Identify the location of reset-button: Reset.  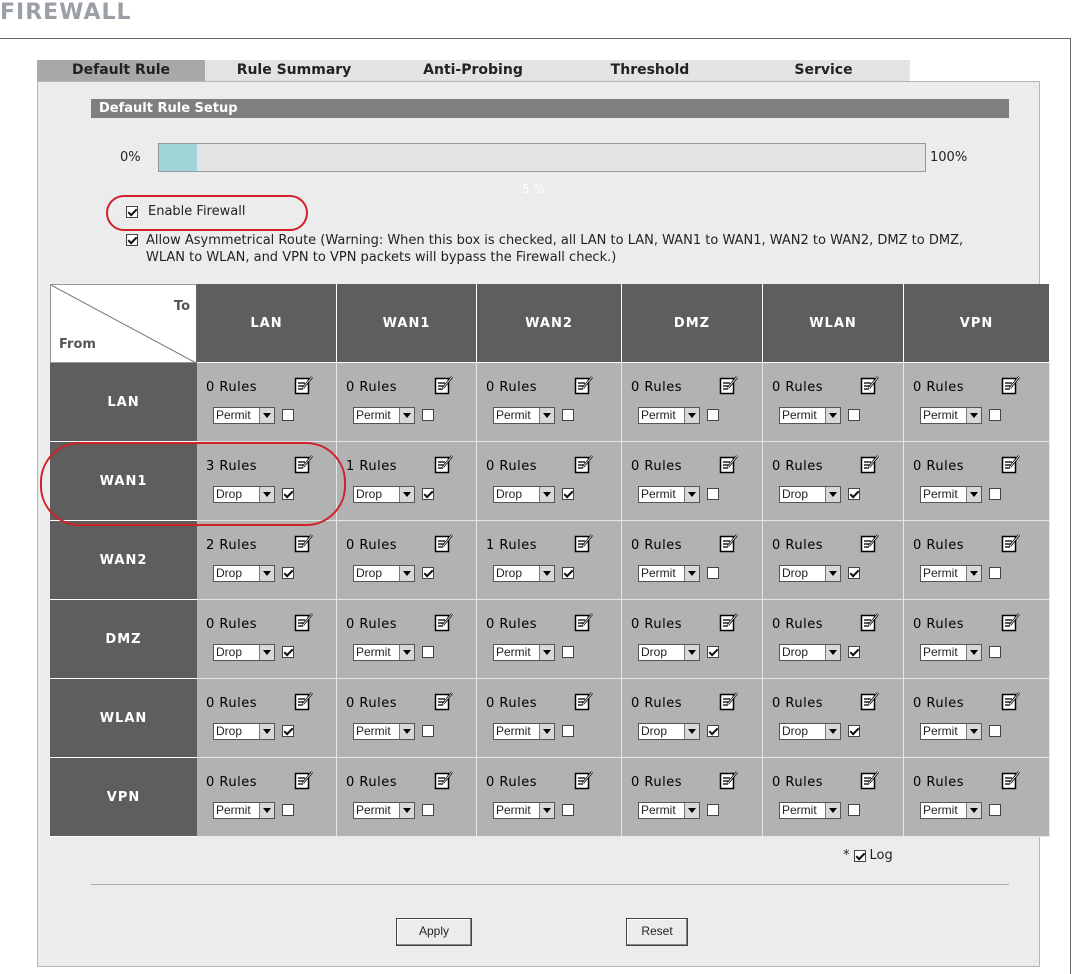
(657, 932).